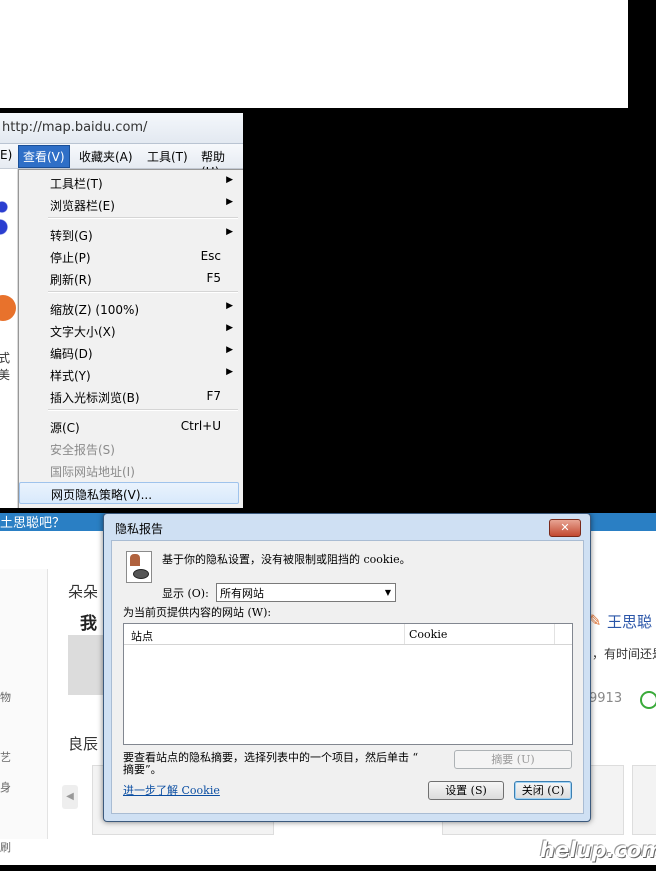 The width and height of the screenshot is (656, 871). Describe the element at coordinates (88, 624) in the screenshot. I see `post-snippet: 我` at that location.